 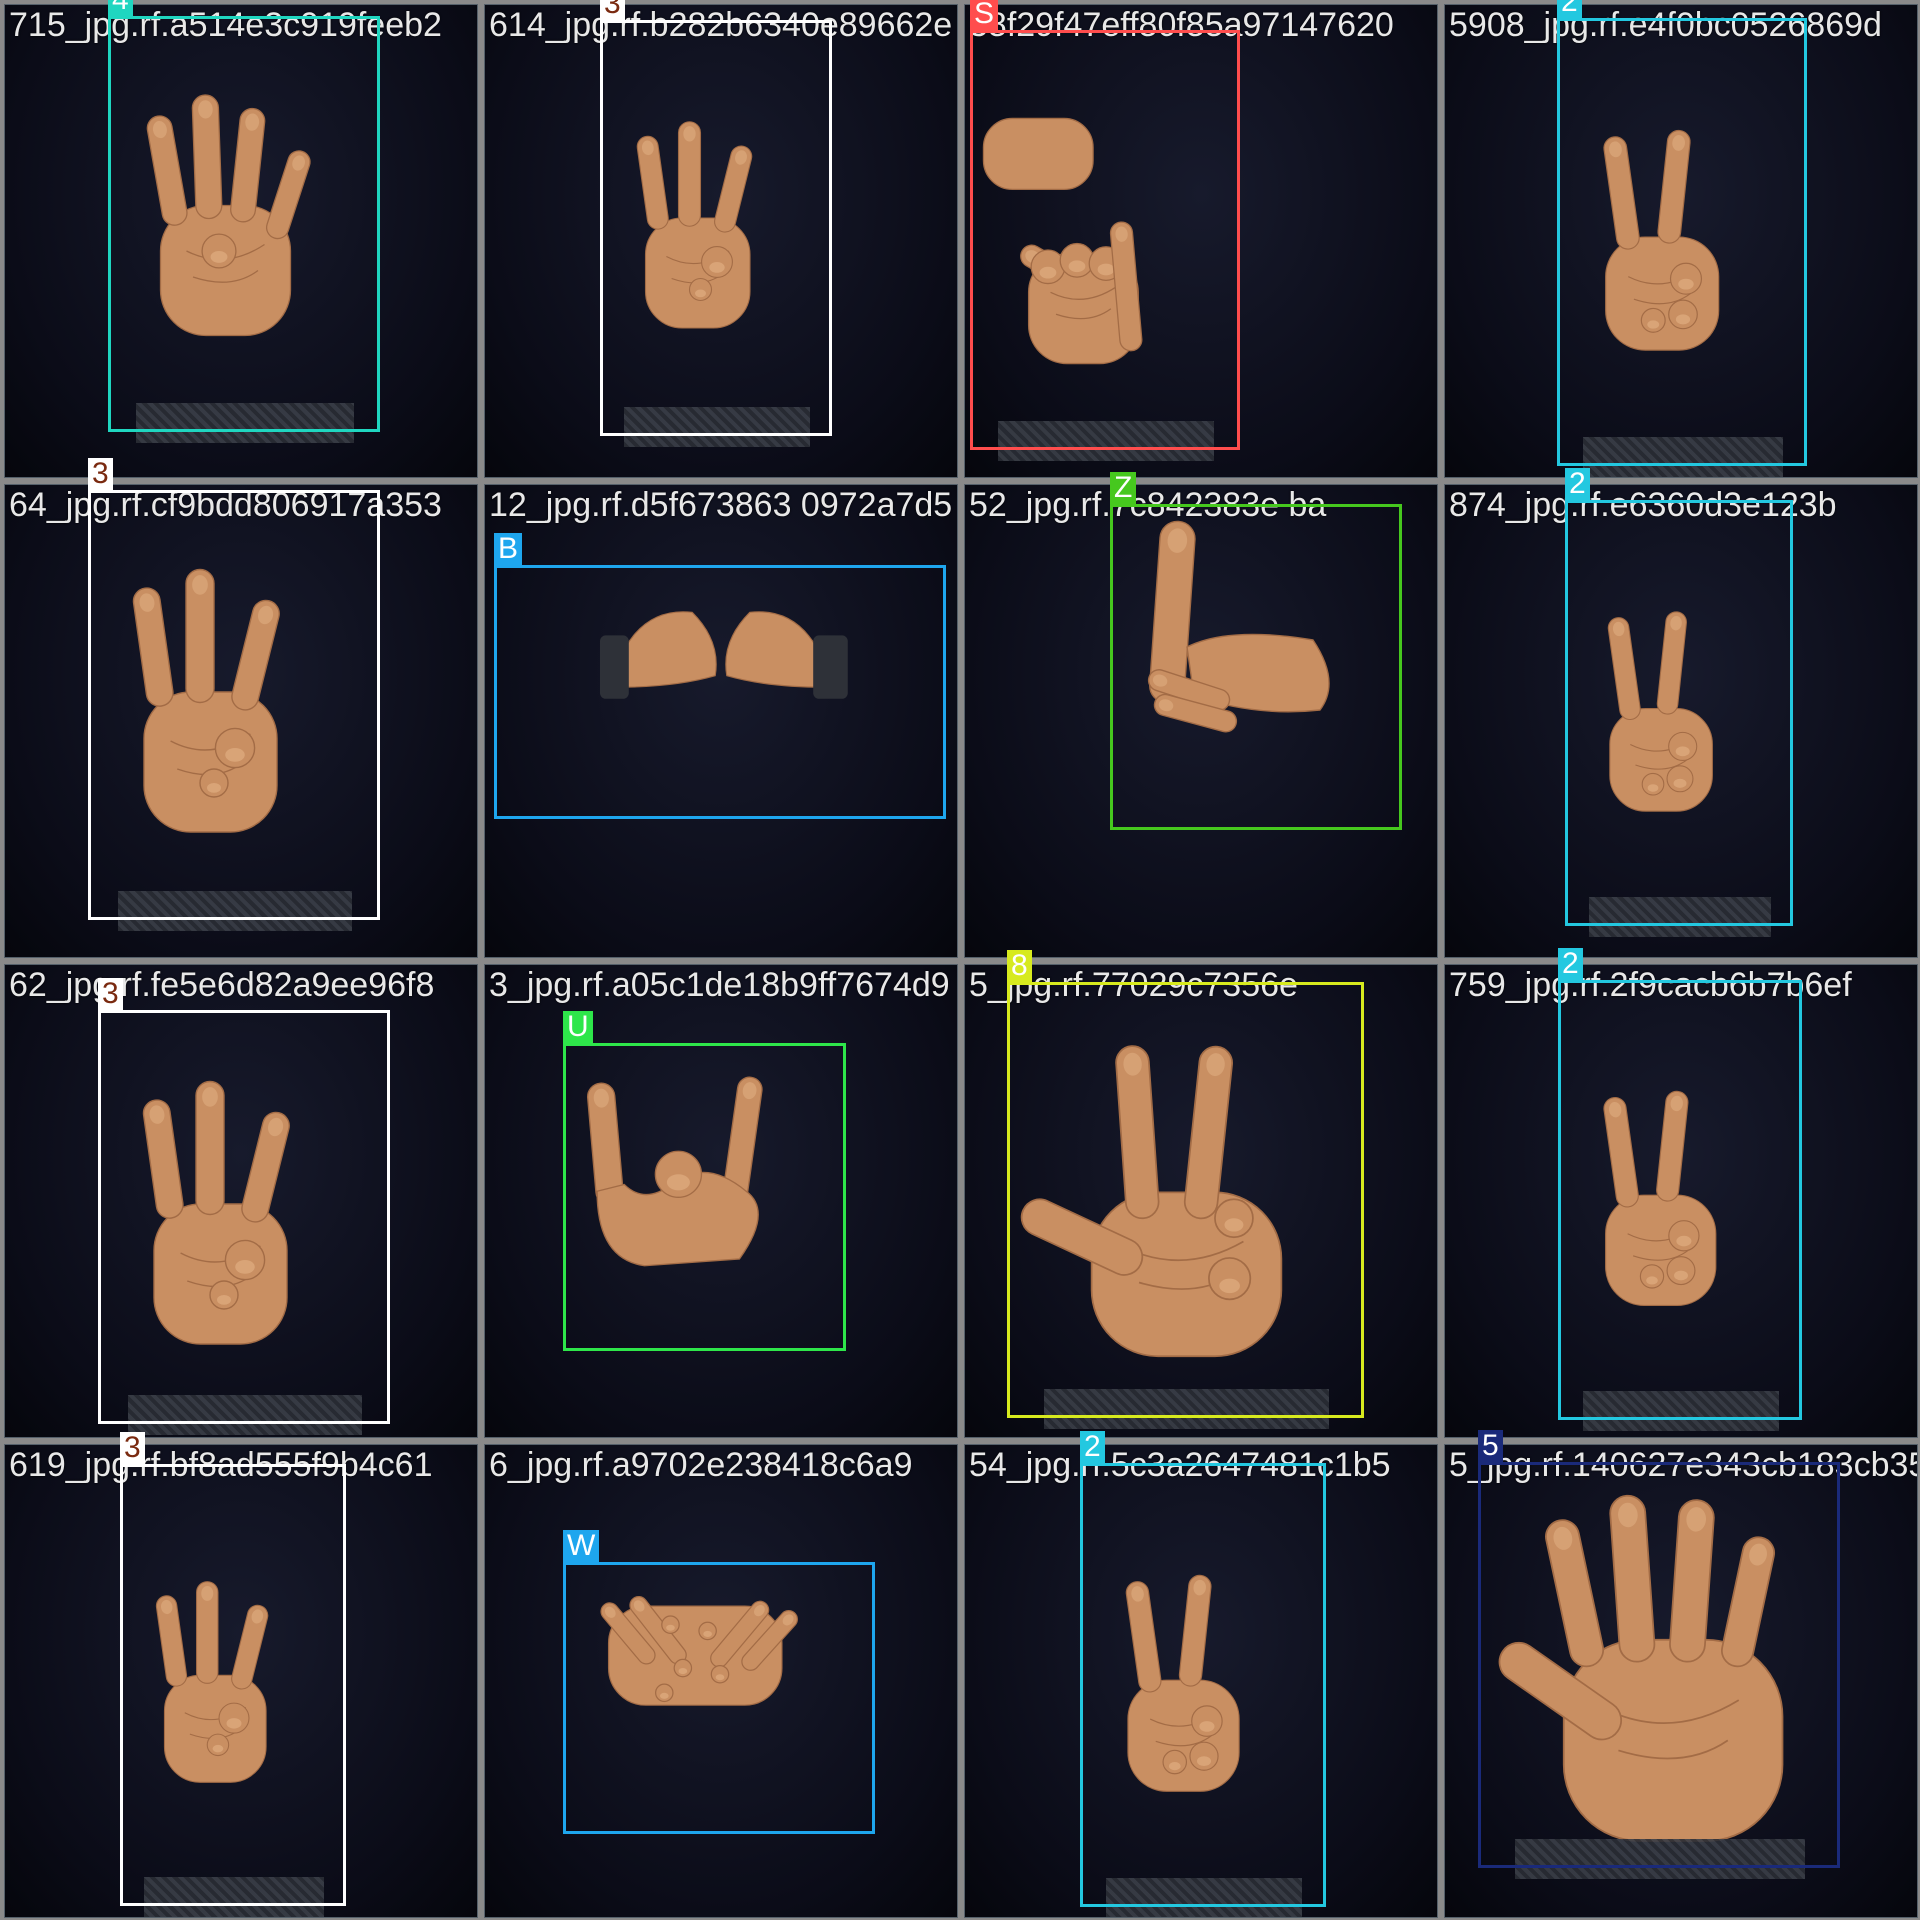 I want to click on class-label-tag: W, so click(x=581, y=1546).